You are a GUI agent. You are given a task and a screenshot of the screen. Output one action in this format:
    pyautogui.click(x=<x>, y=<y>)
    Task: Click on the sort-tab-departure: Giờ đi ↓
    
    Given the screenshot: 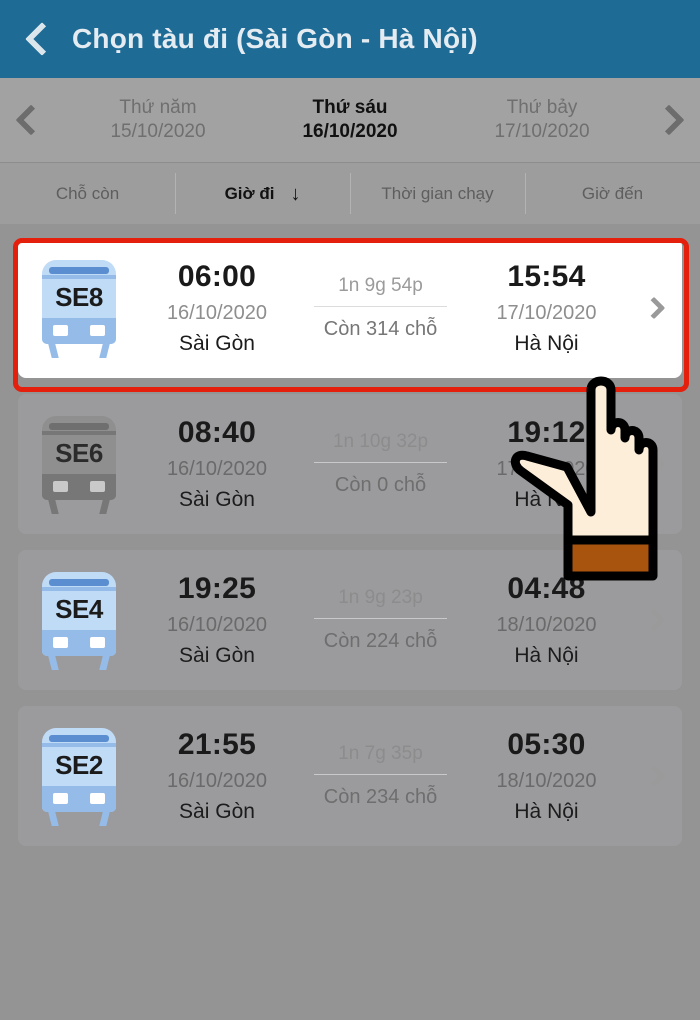 What is the action you would take?
    pyautogui.click(x=262, y=193)
    